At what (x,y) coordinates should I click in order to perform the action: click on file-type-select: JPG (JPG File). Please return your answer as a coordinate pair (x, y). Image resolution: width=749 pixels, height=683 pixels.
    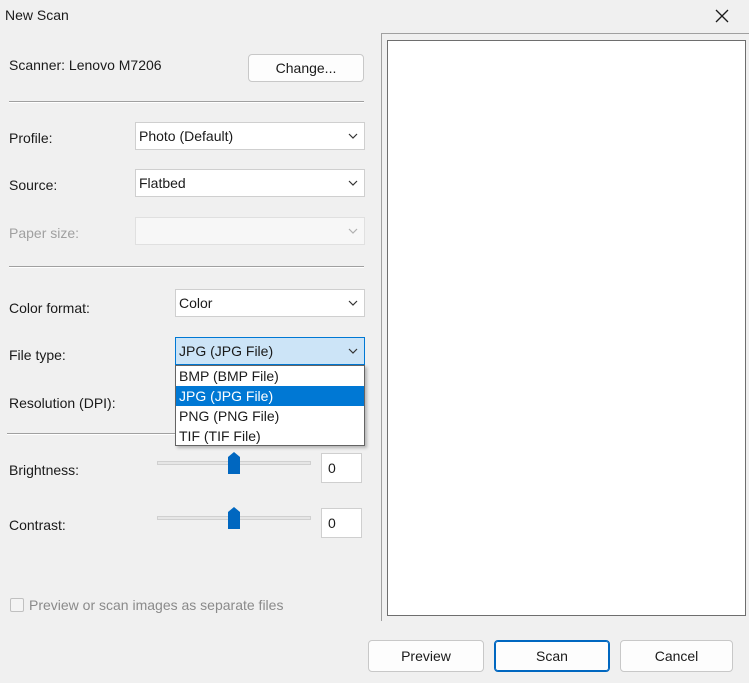
    Looking at the image, I should click on (270, 351).